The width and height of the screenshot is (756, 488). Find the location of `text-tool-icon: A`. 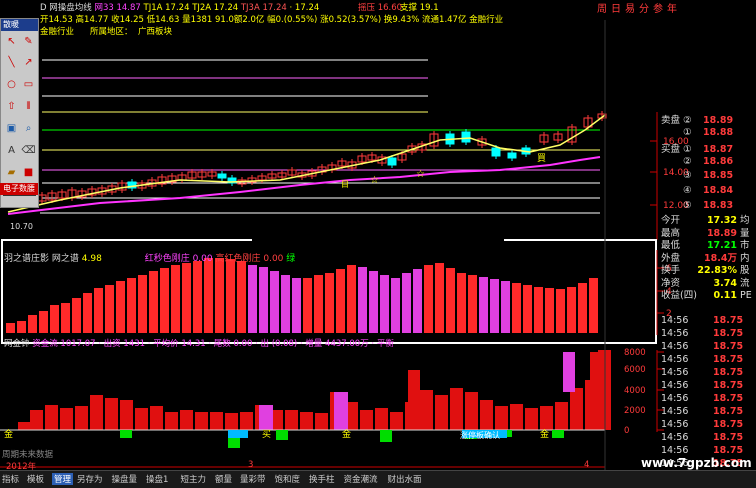

text-tool-icon: A is located at coordinates (11, 150).